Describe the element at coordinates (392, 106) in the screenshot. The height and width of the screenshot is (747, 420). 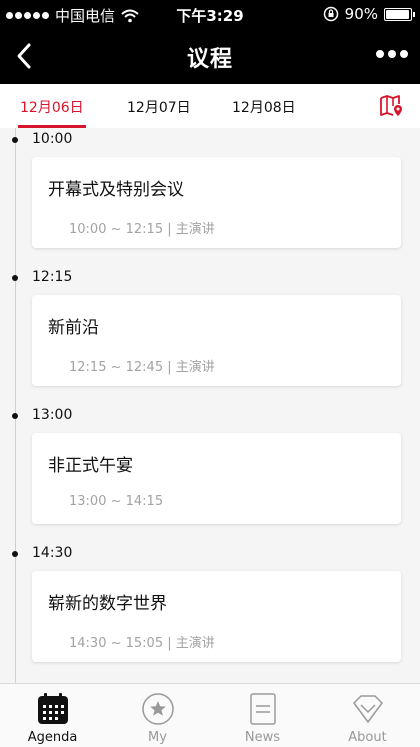
I see `map-pin-icon` at that location.